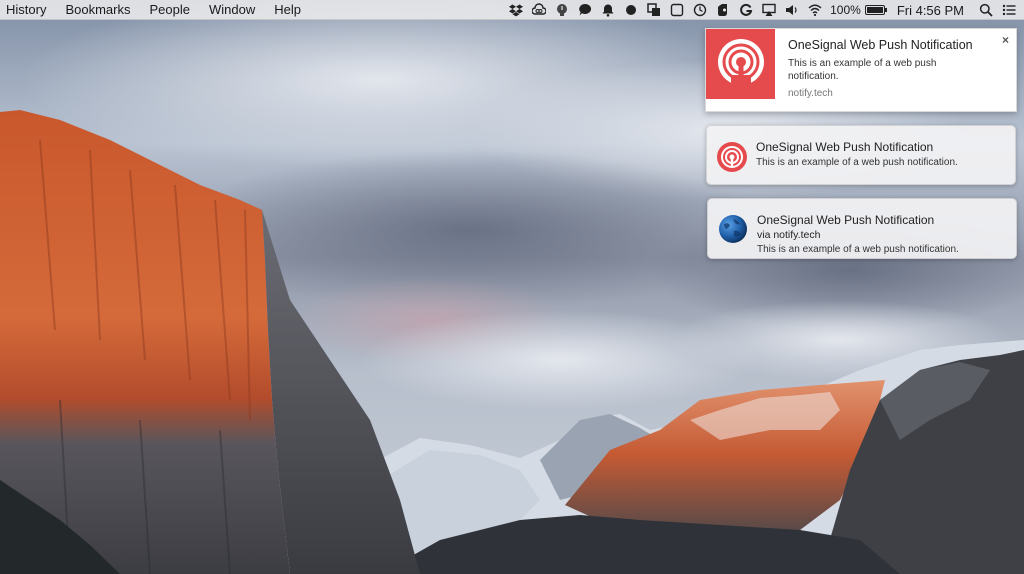  Describe the element at coordinates (1009, 10) in the screenshot. I see `notification-center-icon` at that location.